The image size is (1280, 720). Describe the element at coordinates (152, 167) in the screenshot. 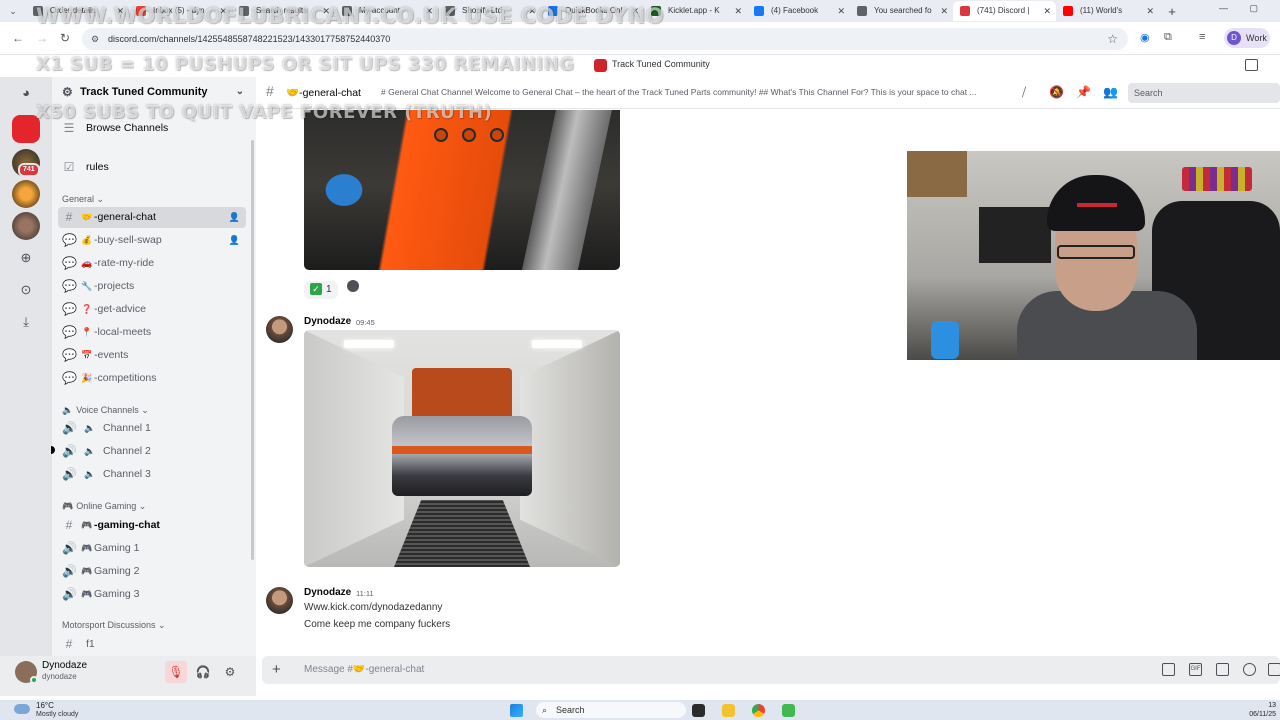

I see `channel-rules: ☑ rules` at that location.